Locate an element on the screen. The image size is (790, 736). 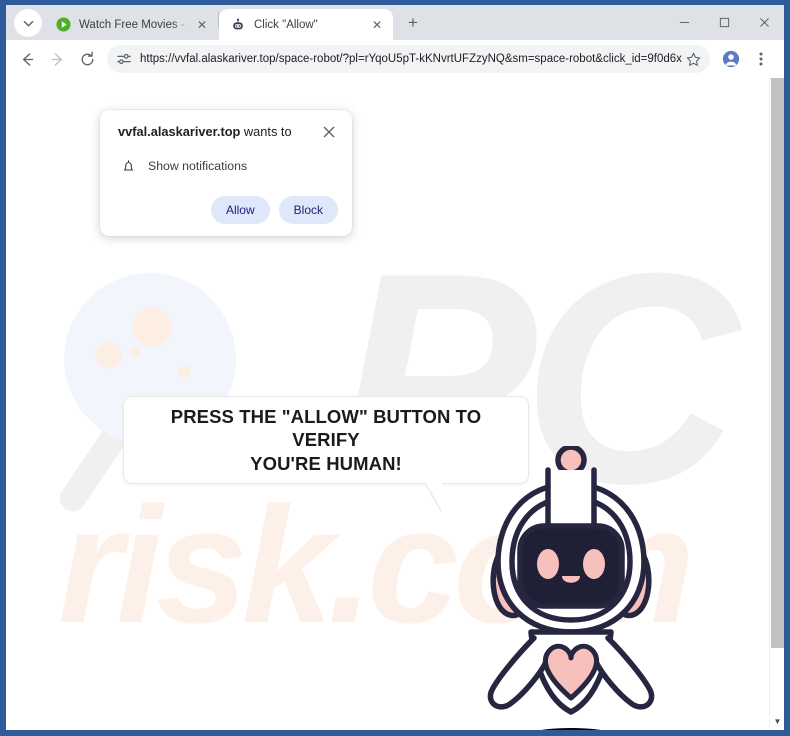
tab-search-button is located at coordinates (28, 23).